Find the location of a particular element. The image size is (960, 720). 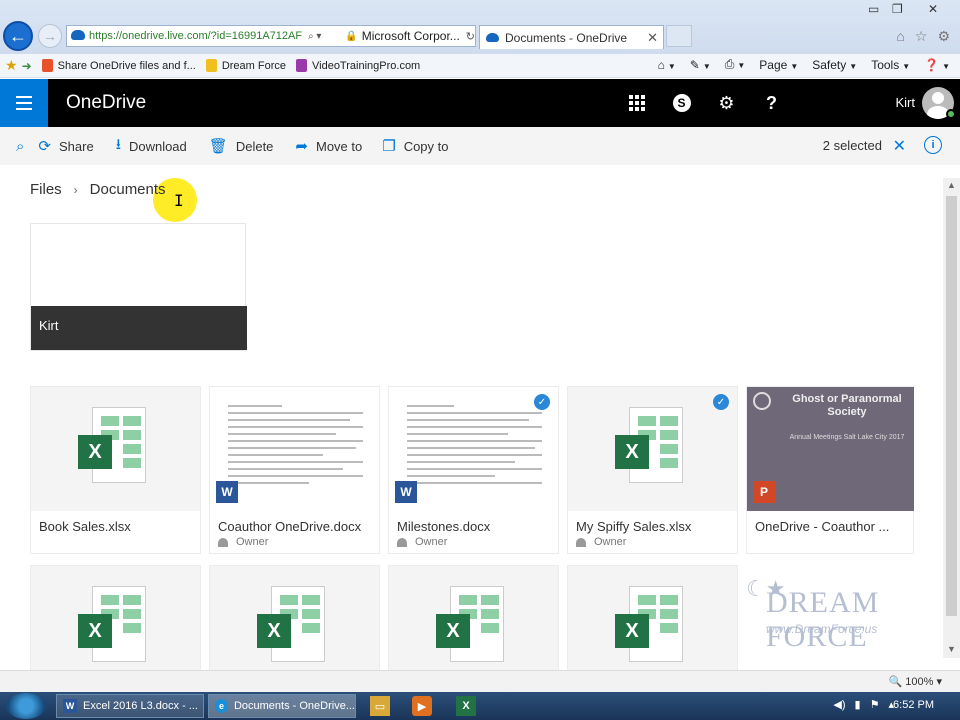

file-tile: W ✓ Milestones.docx Owner is located at coordinates (473, 470).